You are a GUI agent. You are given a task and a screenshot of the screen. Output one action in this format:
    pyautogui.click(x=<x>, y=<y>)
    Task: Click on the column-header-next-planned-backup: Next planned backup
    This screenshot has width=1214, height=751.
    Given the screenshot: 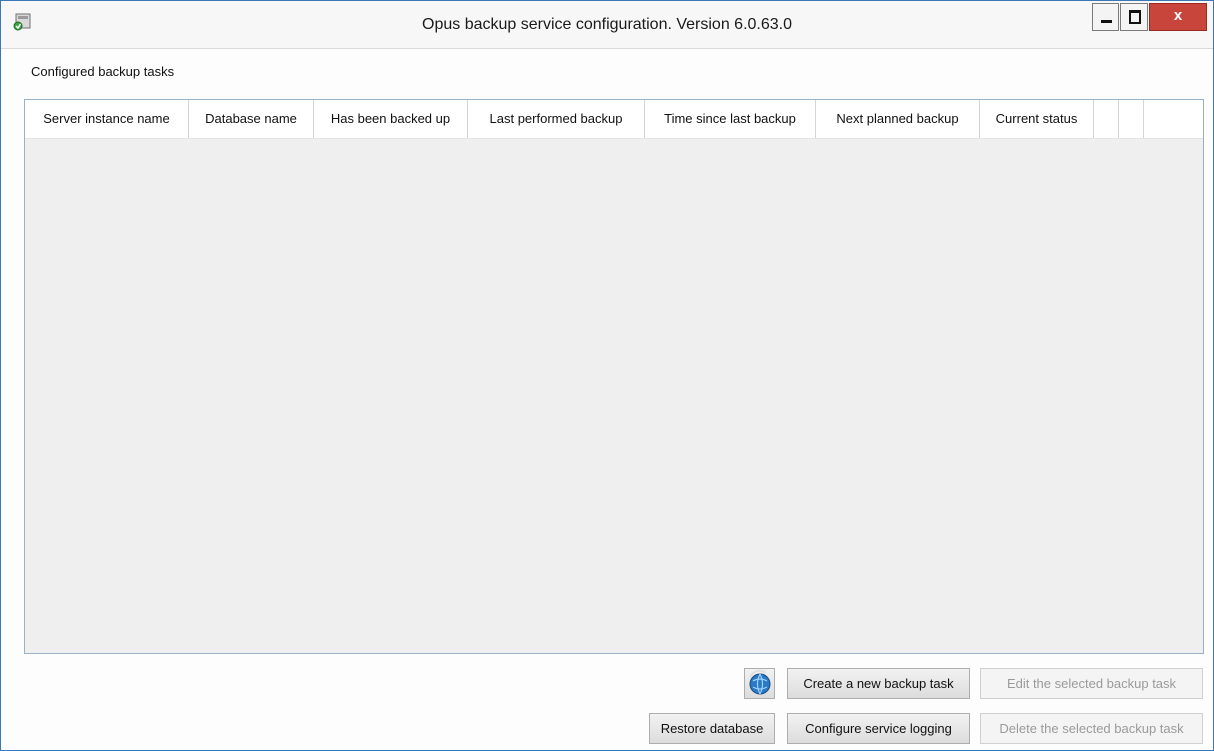 What is the action you would take?
    pyautogui.click(x=898, y=119)
    